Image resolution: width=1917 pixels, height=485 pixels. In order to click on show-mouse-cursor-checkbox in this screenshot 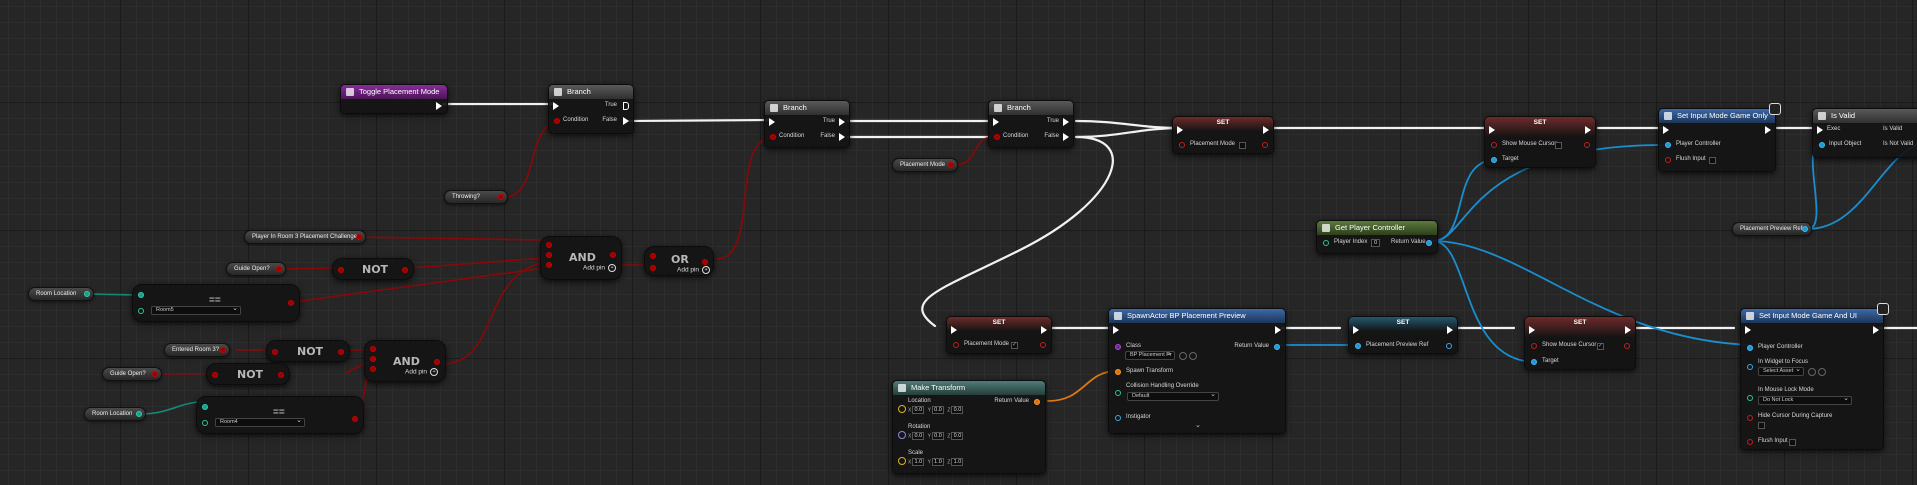, I will do `click(1558, 145)`.